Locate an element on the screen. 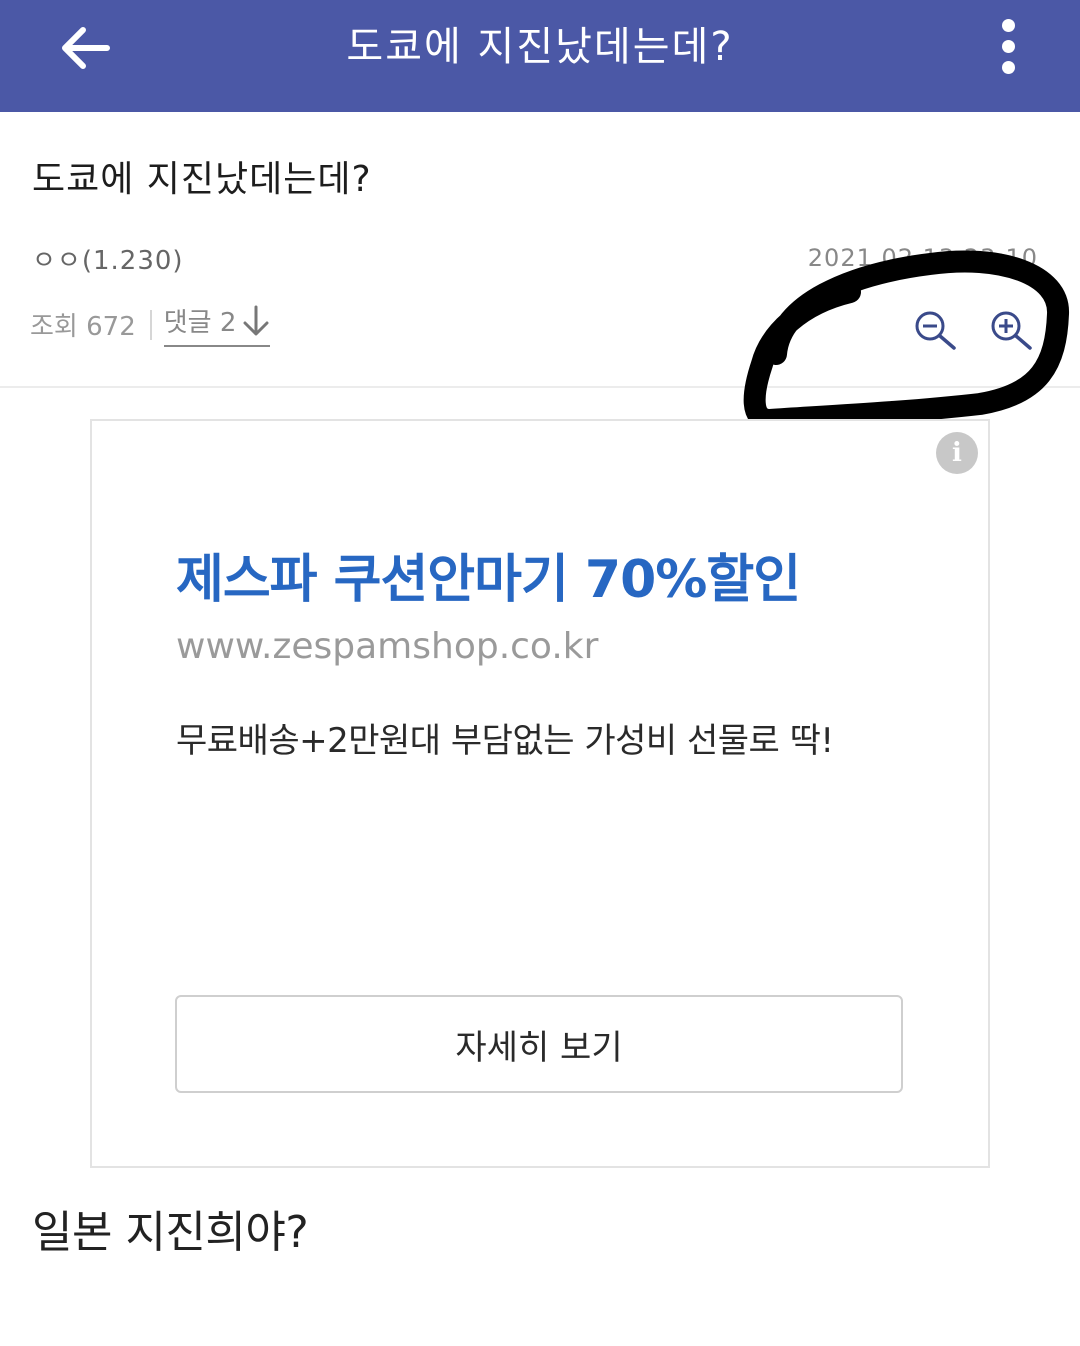  post-stats: 조회 672 댓글 2 is located at coordinates (150, 324).